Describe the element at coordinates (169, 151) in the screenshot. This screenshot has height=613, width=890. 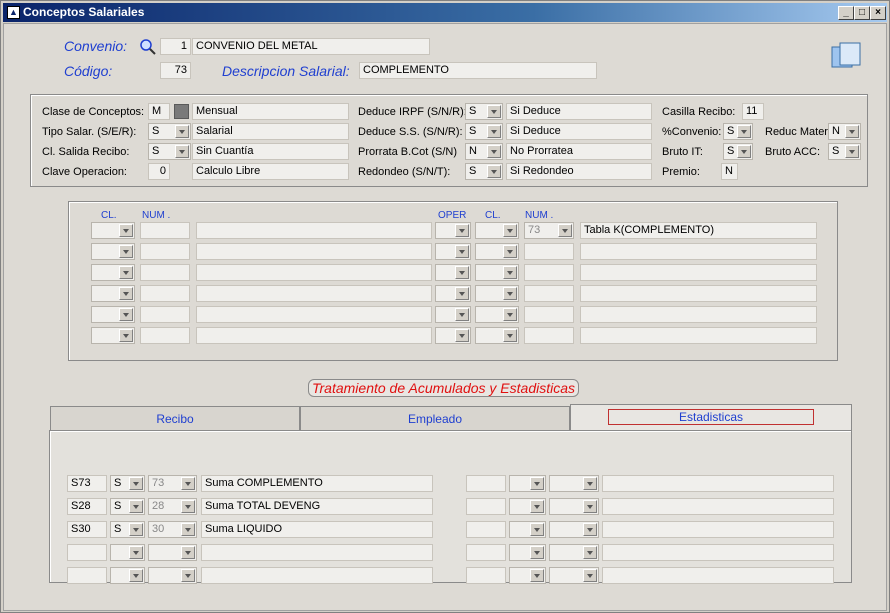
I see `salida-select: S` at that location.